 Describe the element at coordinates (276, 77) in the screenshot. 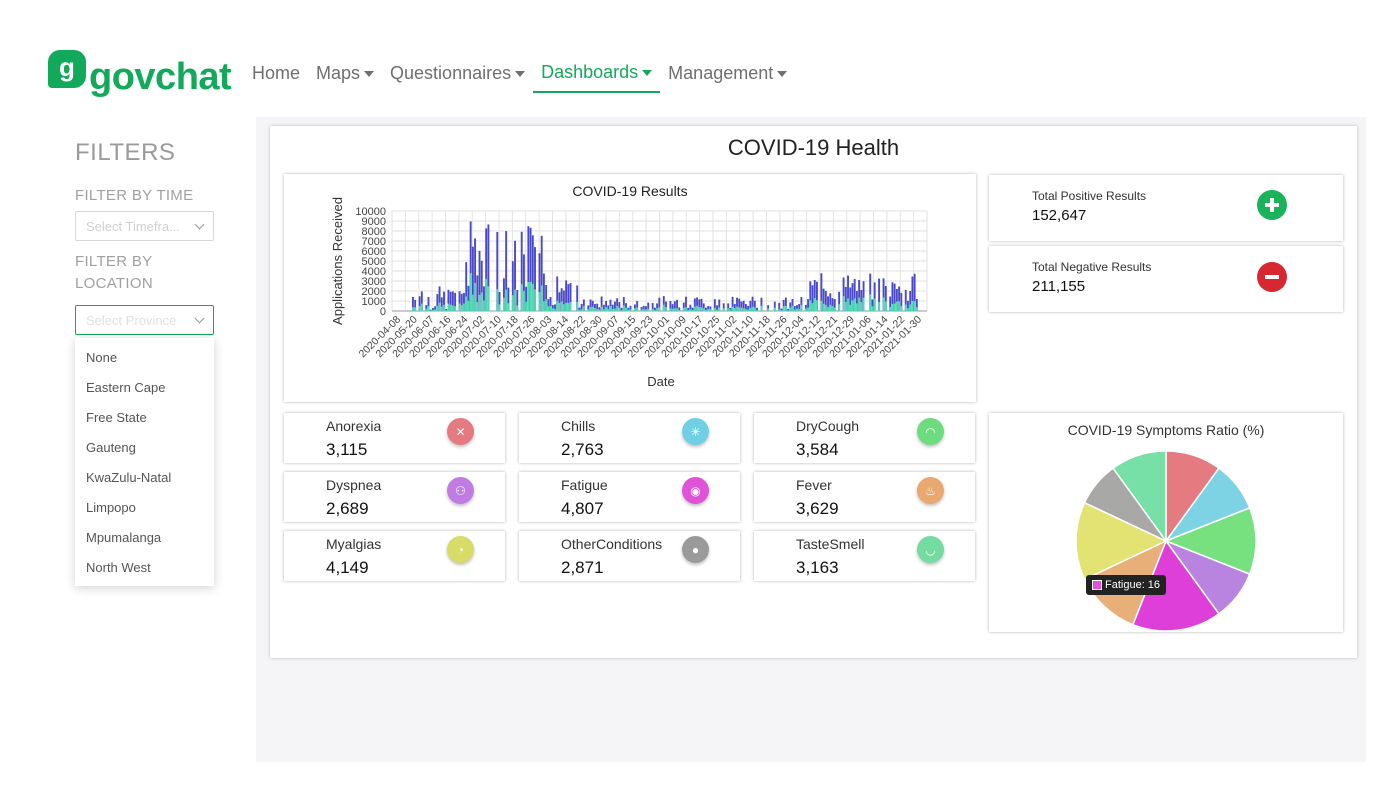

I see `nav-home: Home` at that location.